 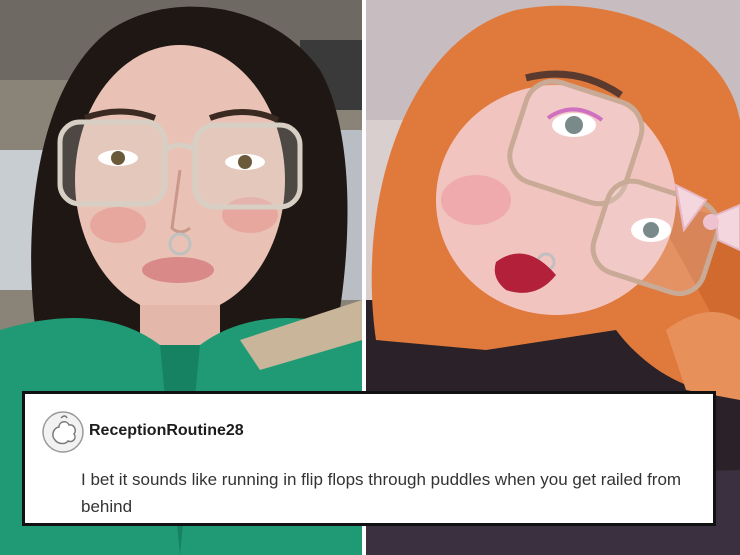 I want to click on comment-username: ReceptionRoutine28, so click(x=166, y=431).